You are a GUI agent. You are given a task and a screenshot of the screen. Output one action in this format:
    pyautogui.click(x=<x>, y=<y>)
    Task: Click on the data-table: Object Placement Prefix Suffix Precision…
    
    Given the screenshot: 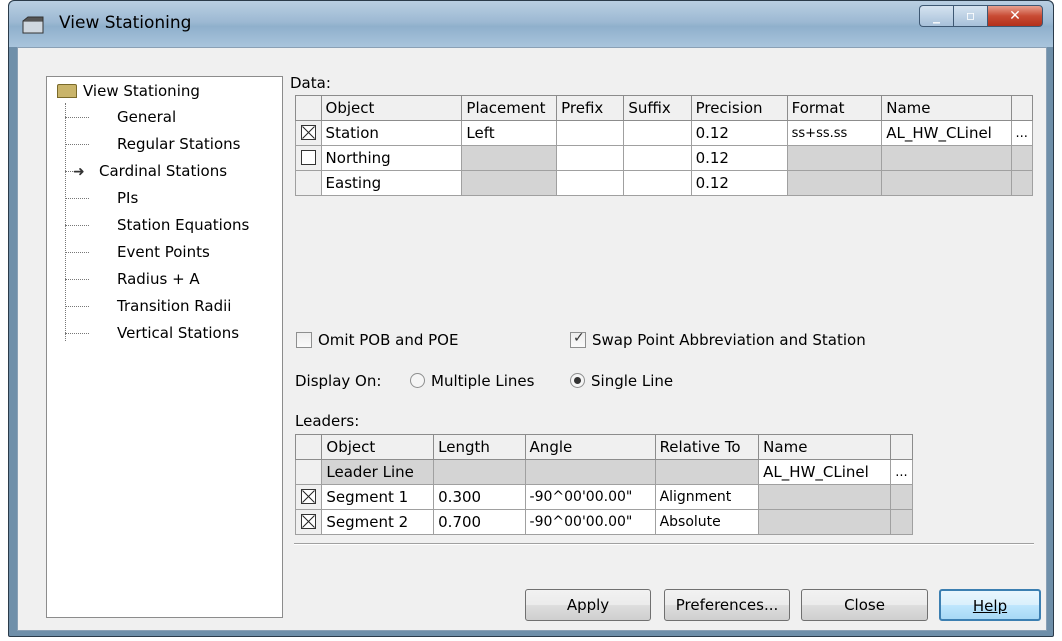 What is the action you would take?
    pyautogui.click(x=664, y=145)
    